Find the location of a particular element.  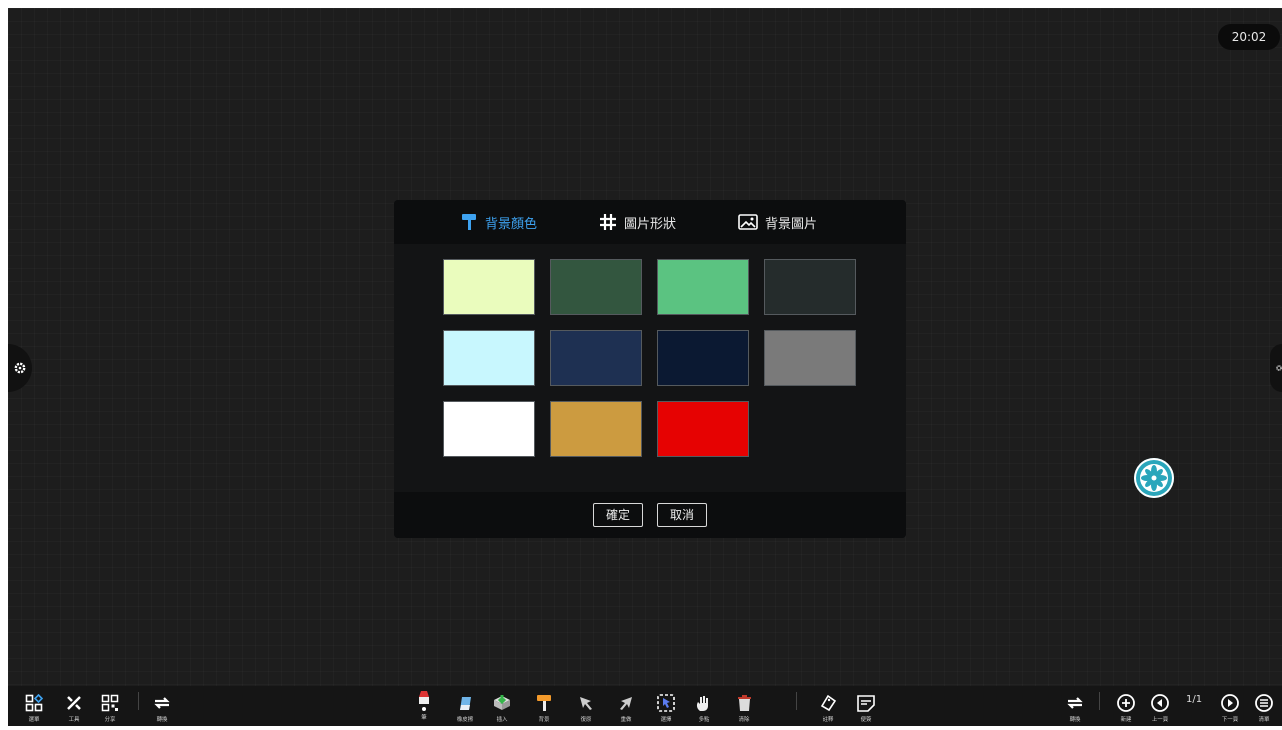

toolbar-label: 選擇 is located at coordinates (666, 719).